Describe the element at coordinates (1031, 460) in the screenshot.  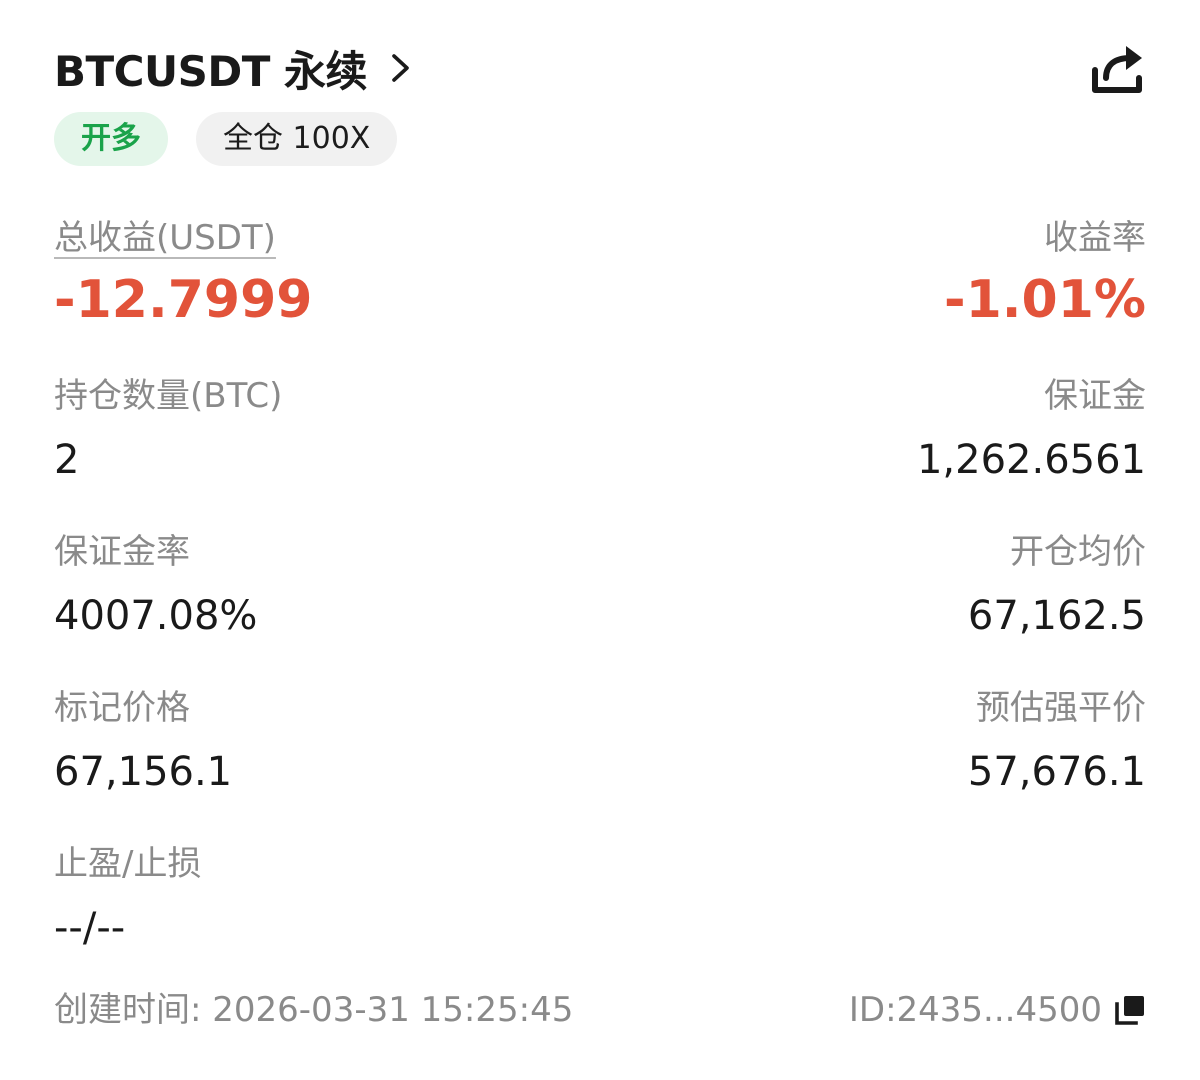
I see `margin-value: 1,262.6561` at that location.